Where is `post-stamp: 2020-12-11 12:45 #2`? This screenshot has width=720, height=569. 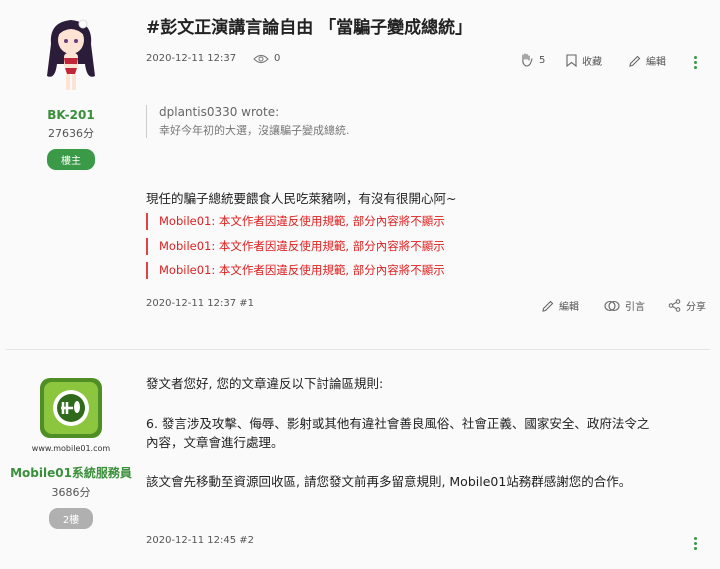
post-stamp: 2020-12-11 12:45 #2 is located at coordinates (200, 540).